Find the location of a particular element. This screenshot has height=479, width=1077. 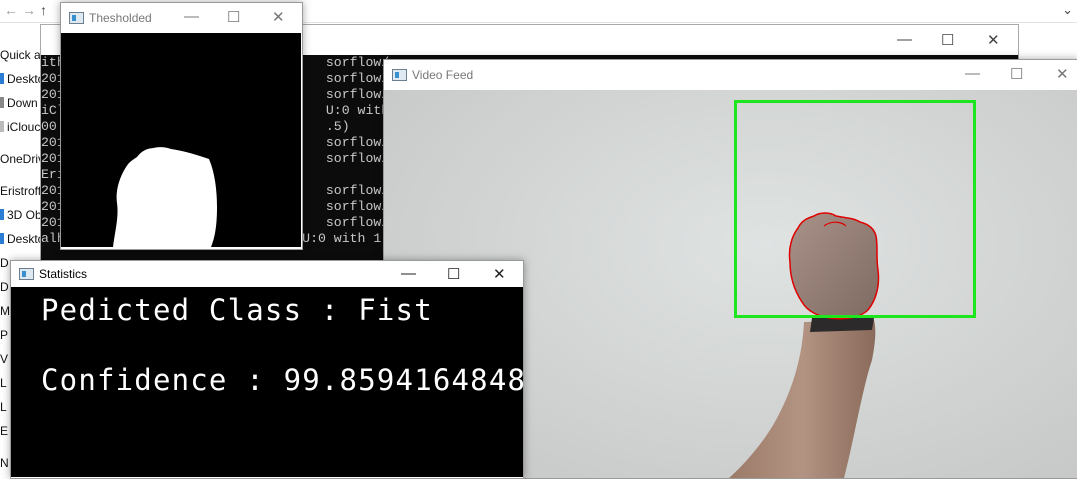

nav-item-desktop: Deskto is located at coordinates (22, 79).